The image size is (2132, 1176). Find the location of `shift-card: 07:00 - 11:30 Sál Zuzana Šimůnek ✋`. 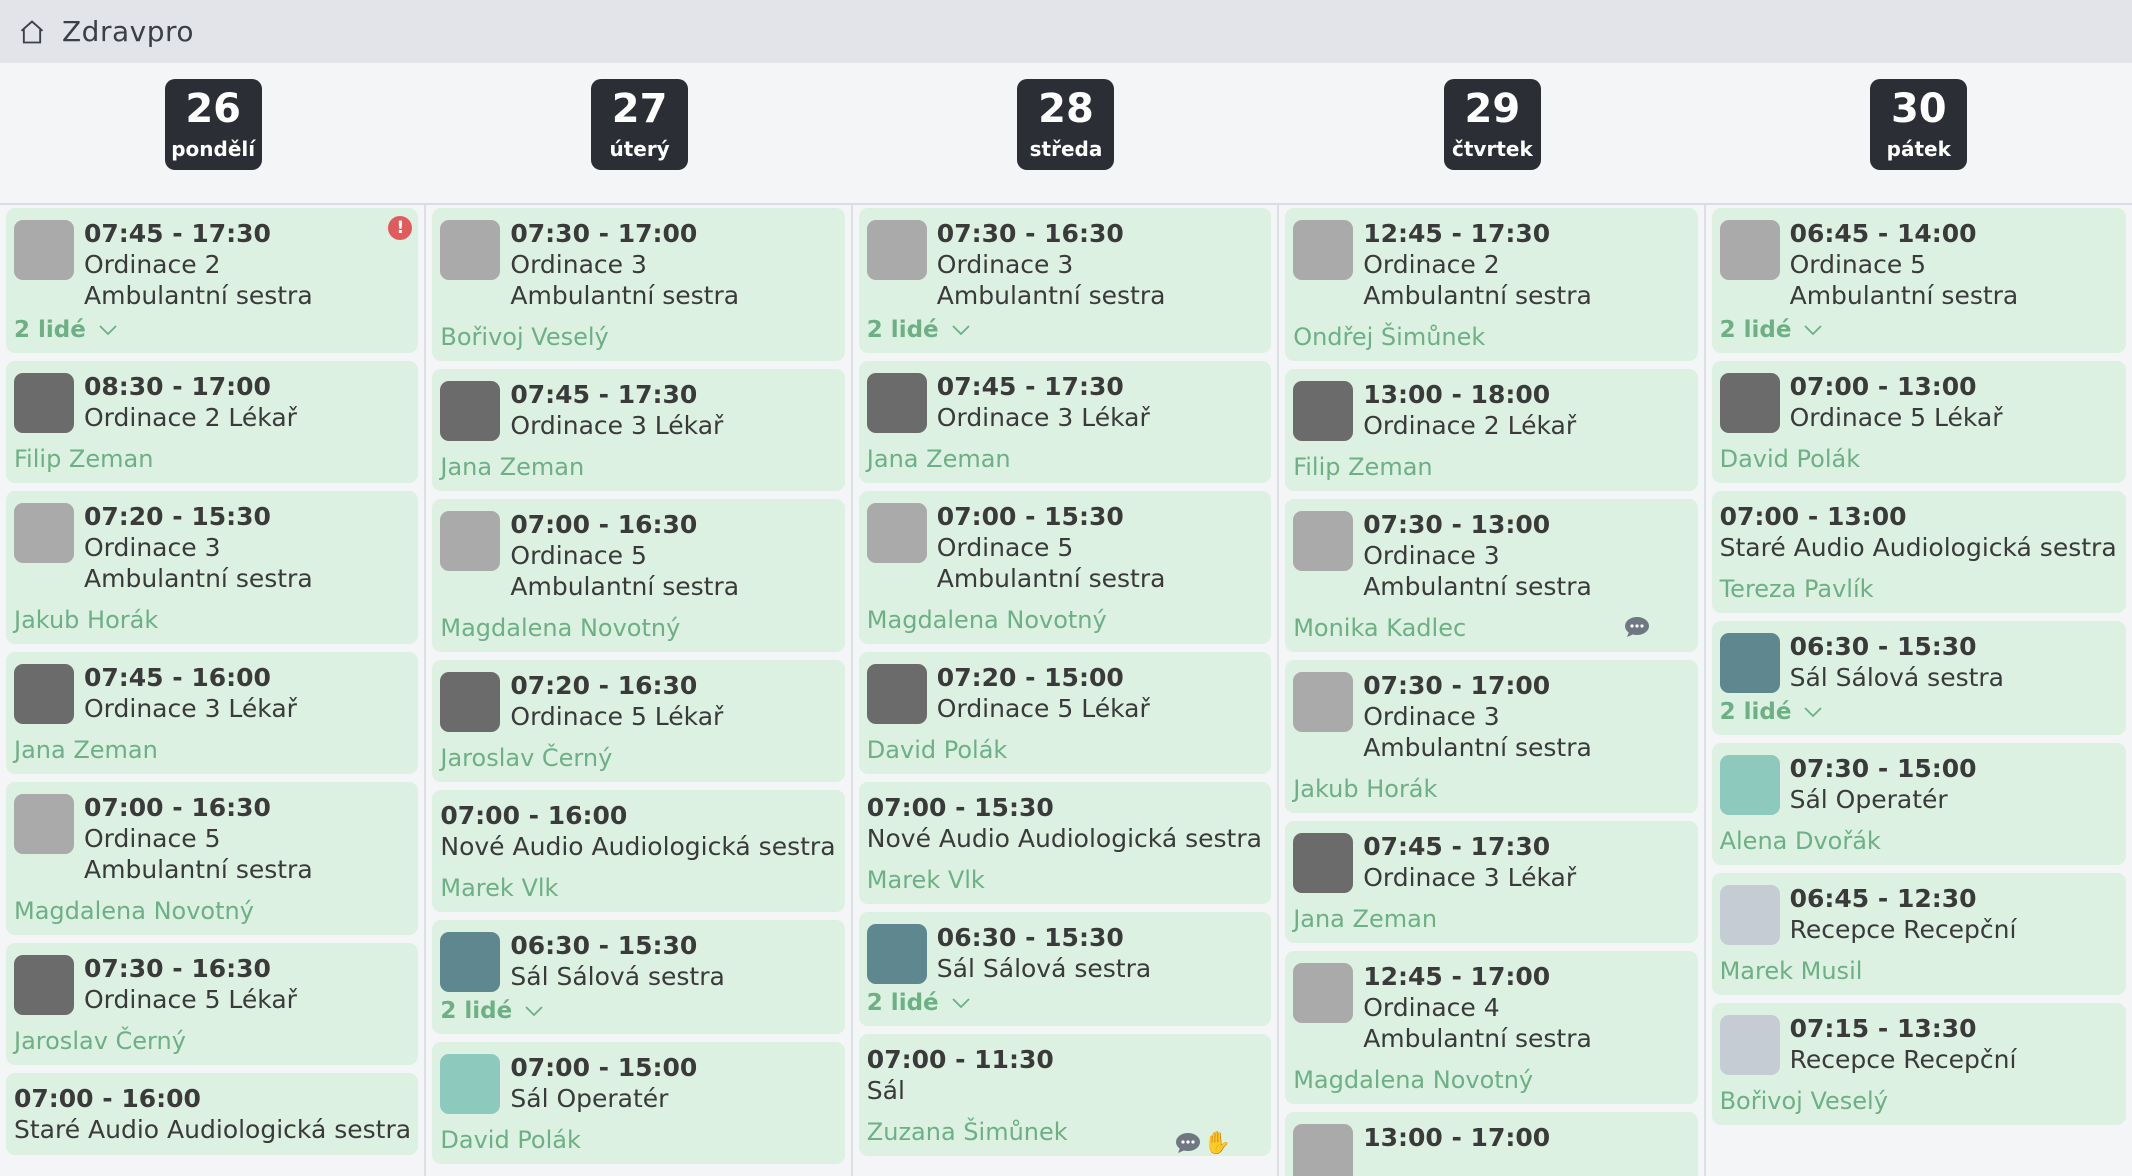

shift-card: 07:00 - 11:30 Sál Zuzana Šimůnek ✋ is located at coordinates (1065, 1095).